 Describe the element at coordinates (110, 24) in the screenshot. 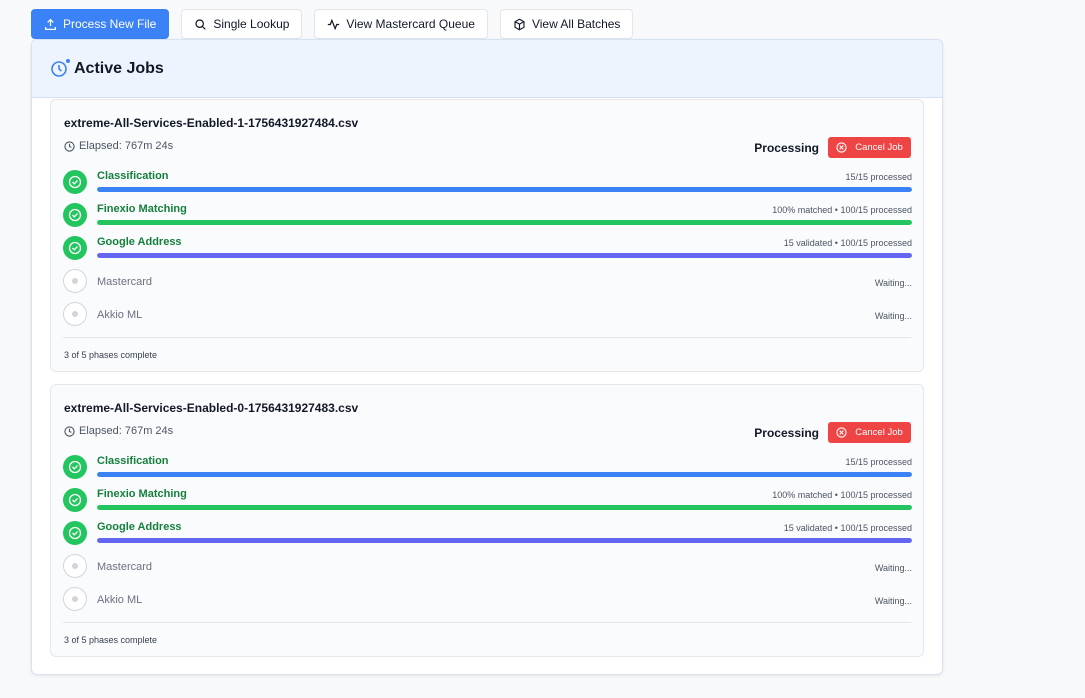

I see `process-new-file-label: Process New File` at that location.